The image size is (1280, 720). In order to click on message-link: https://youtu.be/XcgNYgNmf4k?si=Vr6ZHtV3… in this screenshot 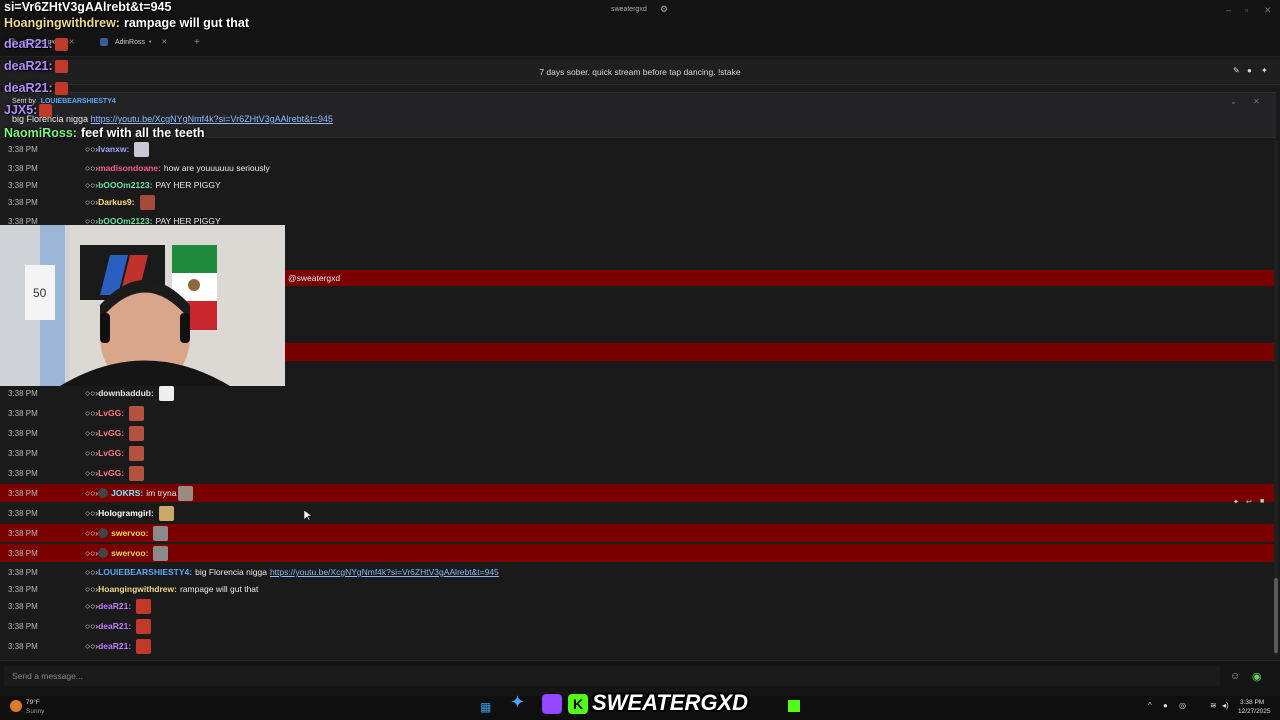, I will do `click(384, 572)`.